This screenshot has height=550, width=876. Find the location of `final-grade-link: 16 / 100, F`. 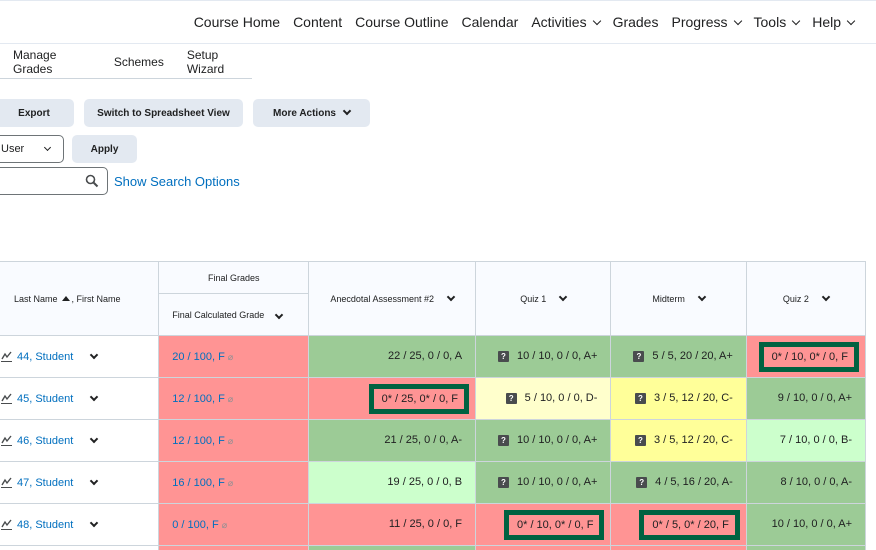

final-grade-link: 16 / 100, F is located at coordinates (198, 483).